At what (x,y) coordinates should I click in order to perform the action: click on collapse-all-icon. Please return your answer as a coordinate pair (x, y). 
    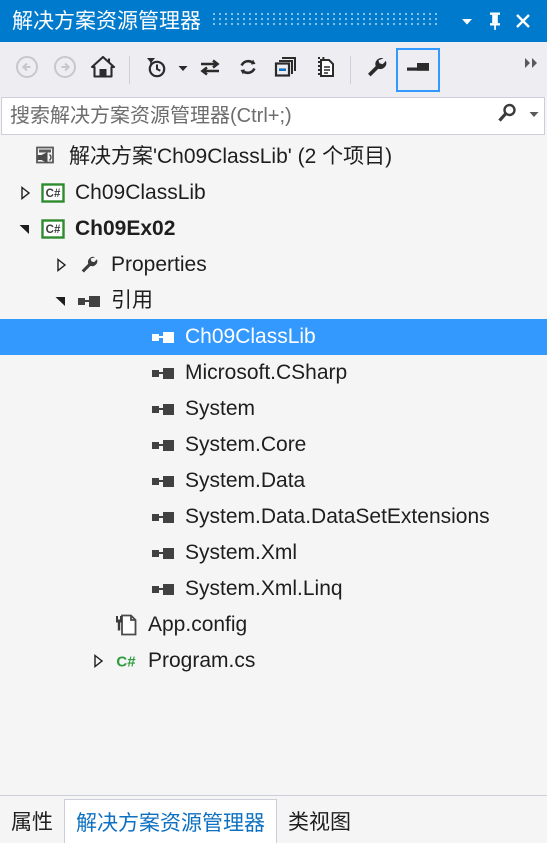
    Looking at the image, I should click on (286, 69).